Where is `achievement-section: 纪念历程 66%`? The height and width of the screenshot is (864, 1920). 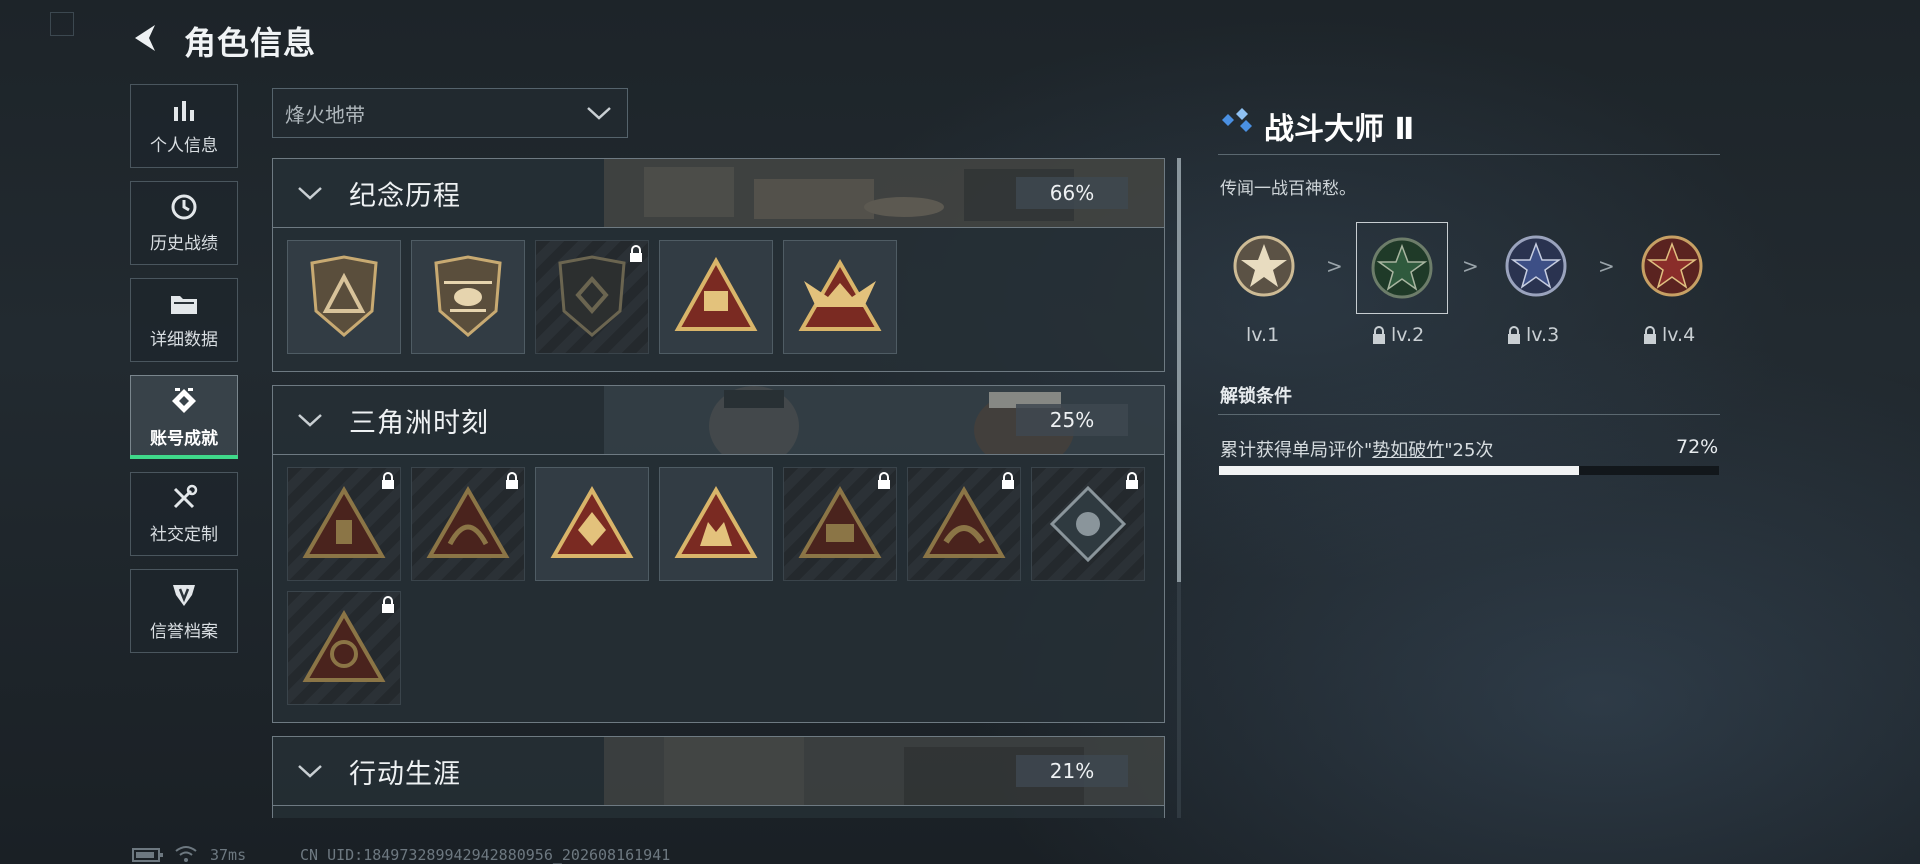 achievement-section: 纪念历程 66% is located at coordinates (718, 265).